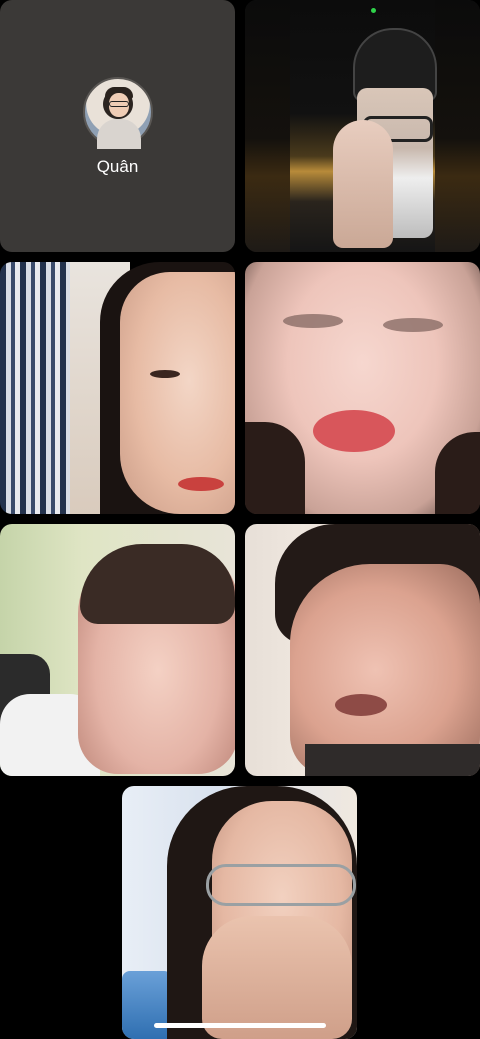  What do you see at coordinates (119, 134) in the screenshot?
I see `avatar-shirt` at bounding box center [119, 134].